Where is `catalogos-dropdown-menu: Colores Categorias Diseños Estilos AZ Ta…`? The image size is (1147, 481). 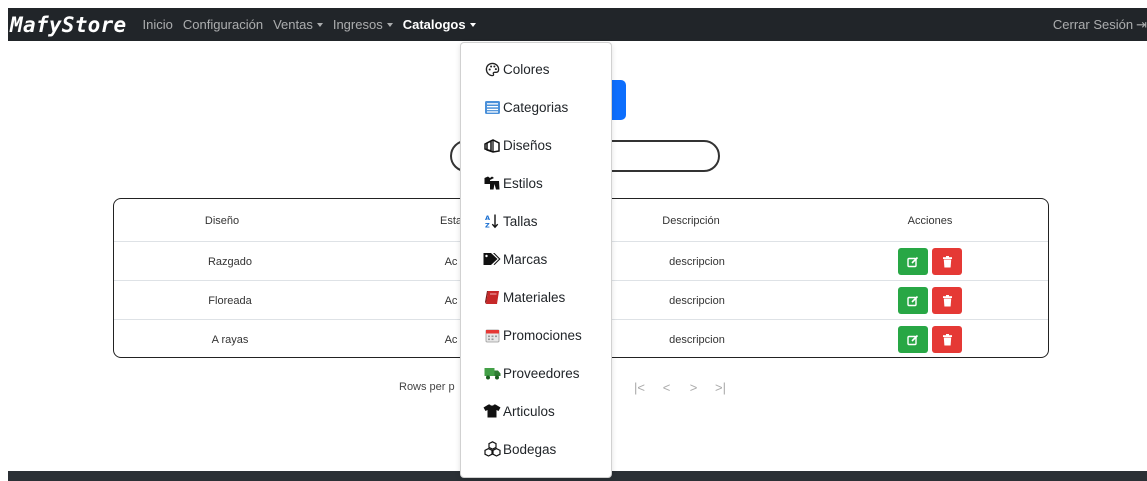
catalogos-dropdown-menu: Colores Categorias Diseños Estilos AZ Ta… is located at coordinates (536, 260).